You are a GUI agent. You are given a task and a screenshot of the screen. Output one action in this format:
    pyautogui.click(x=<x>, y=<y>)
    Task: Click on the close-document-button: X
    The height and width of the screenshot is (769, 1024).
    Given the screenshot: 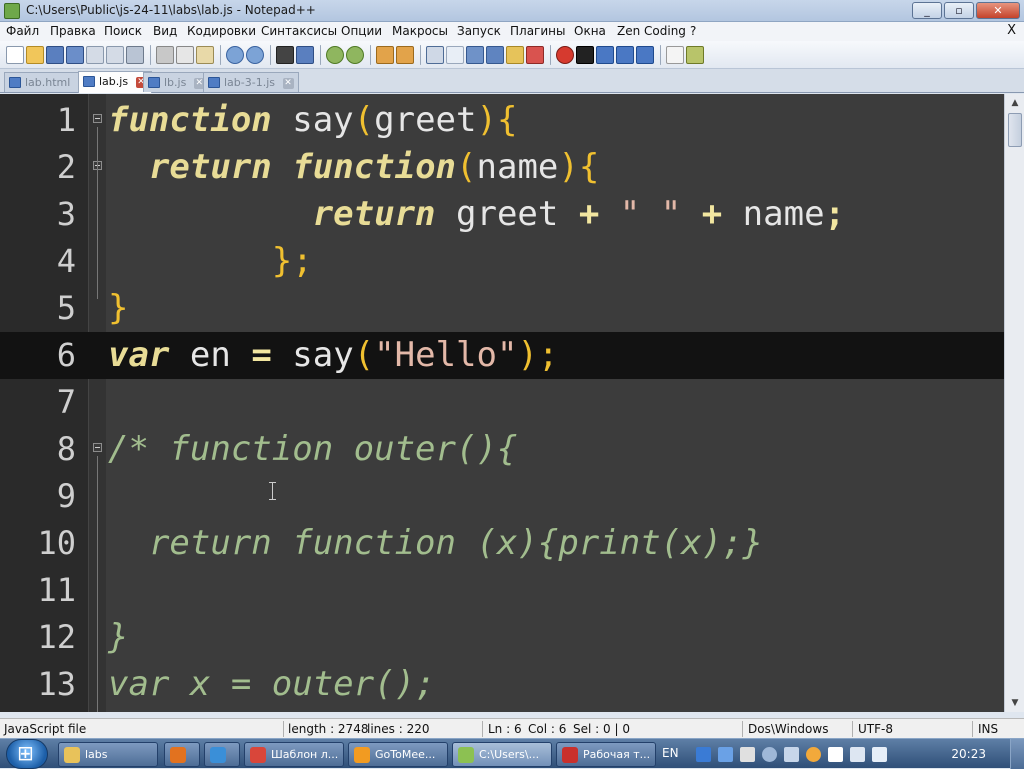 What is the action you would take?
    pyautogui.click(x=1011, y=30)
    